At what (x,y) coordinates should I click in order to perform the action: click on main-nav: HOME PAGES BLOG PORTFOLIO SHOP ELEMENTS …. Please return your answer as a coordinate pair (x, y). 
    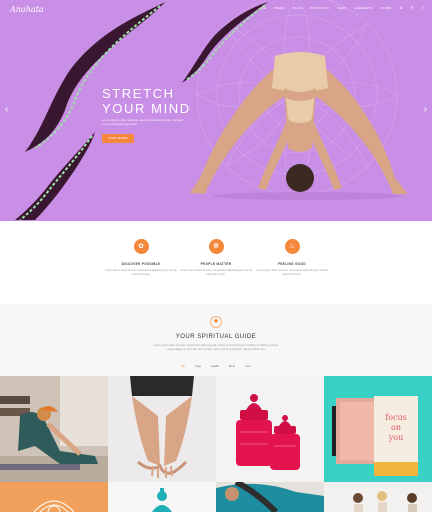
    Looking at the image, I should click on (340, 8).